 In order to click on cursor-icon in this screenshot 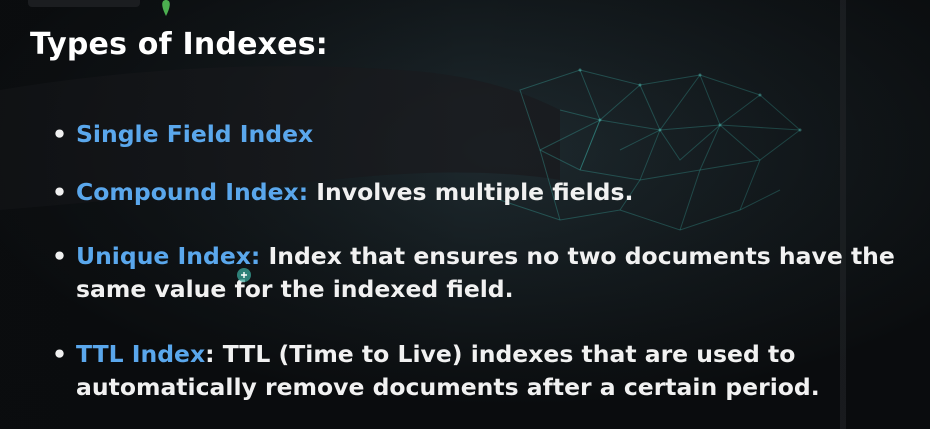, I will do `click(244, 275)`.